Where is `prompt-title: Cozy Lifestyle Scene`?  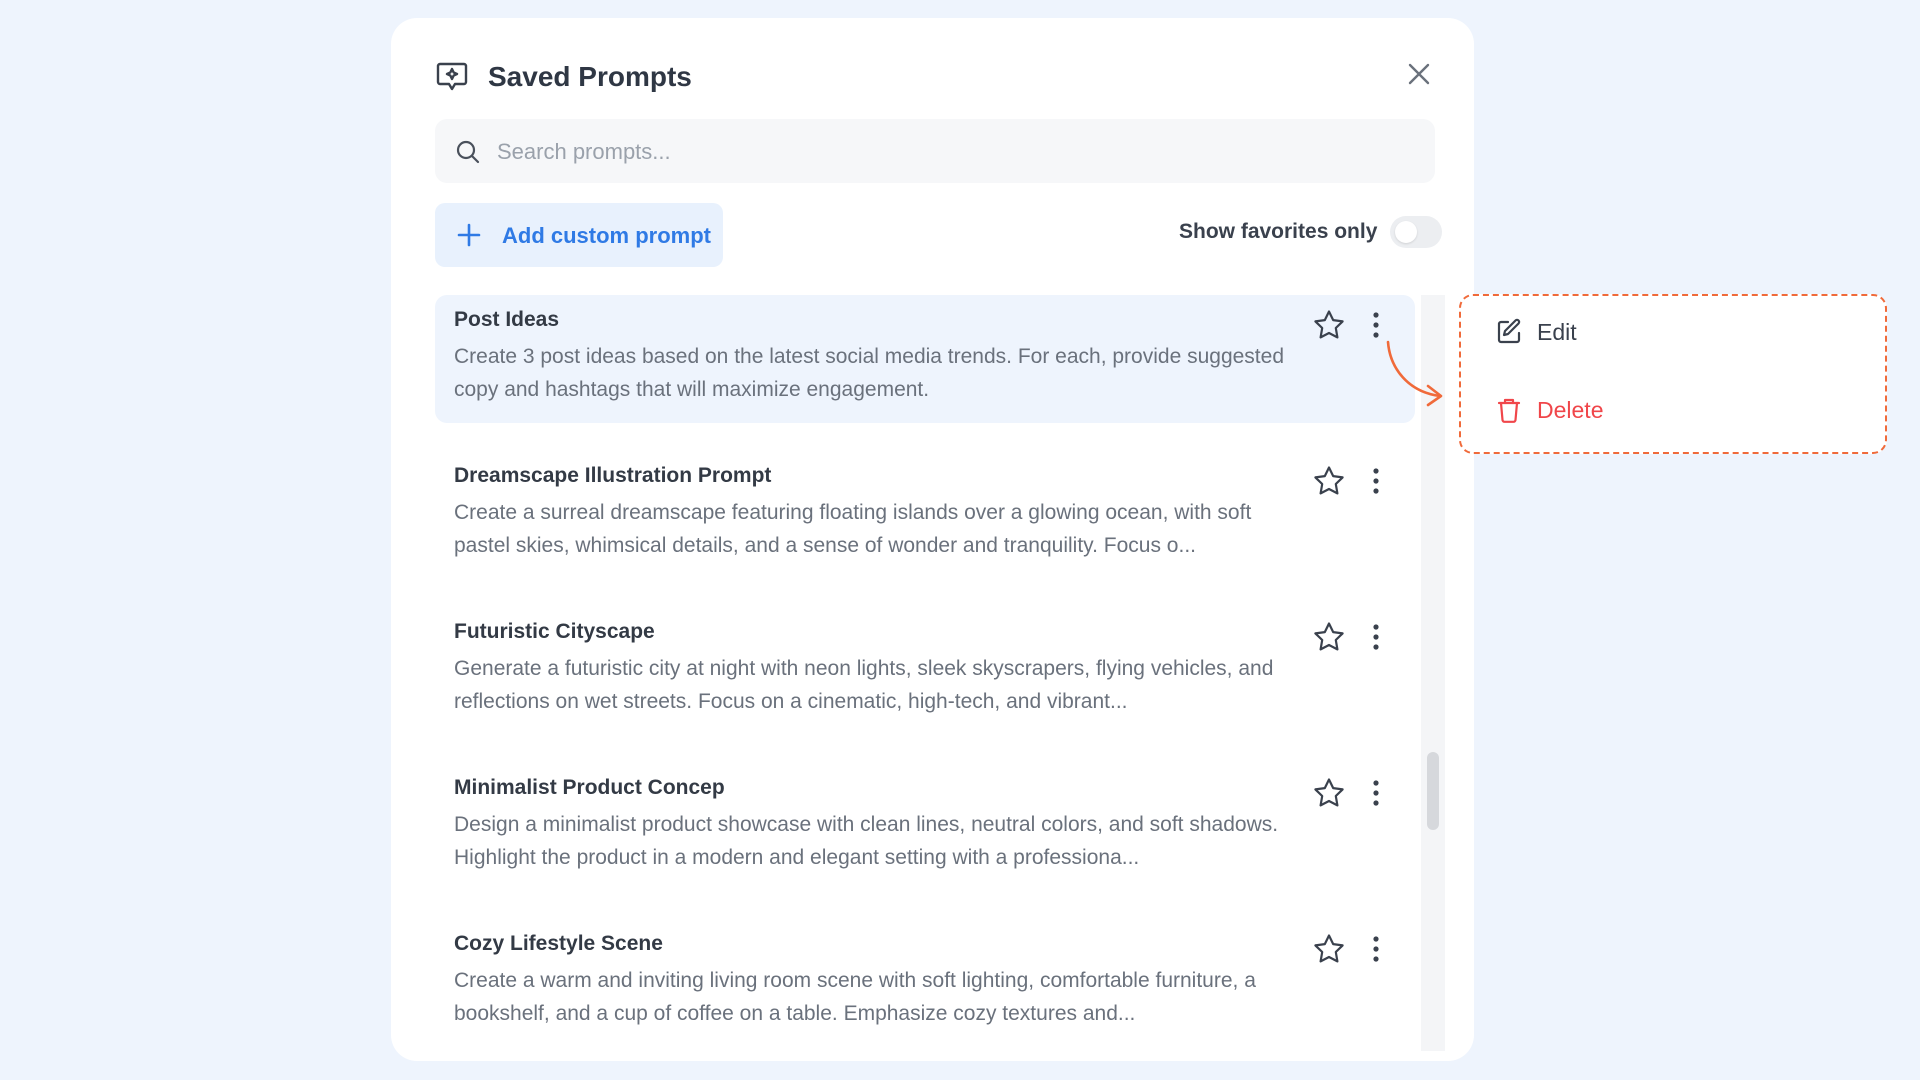 prompt-title: Cozy Lifestyle Scene is located at coordinates (558, 943).